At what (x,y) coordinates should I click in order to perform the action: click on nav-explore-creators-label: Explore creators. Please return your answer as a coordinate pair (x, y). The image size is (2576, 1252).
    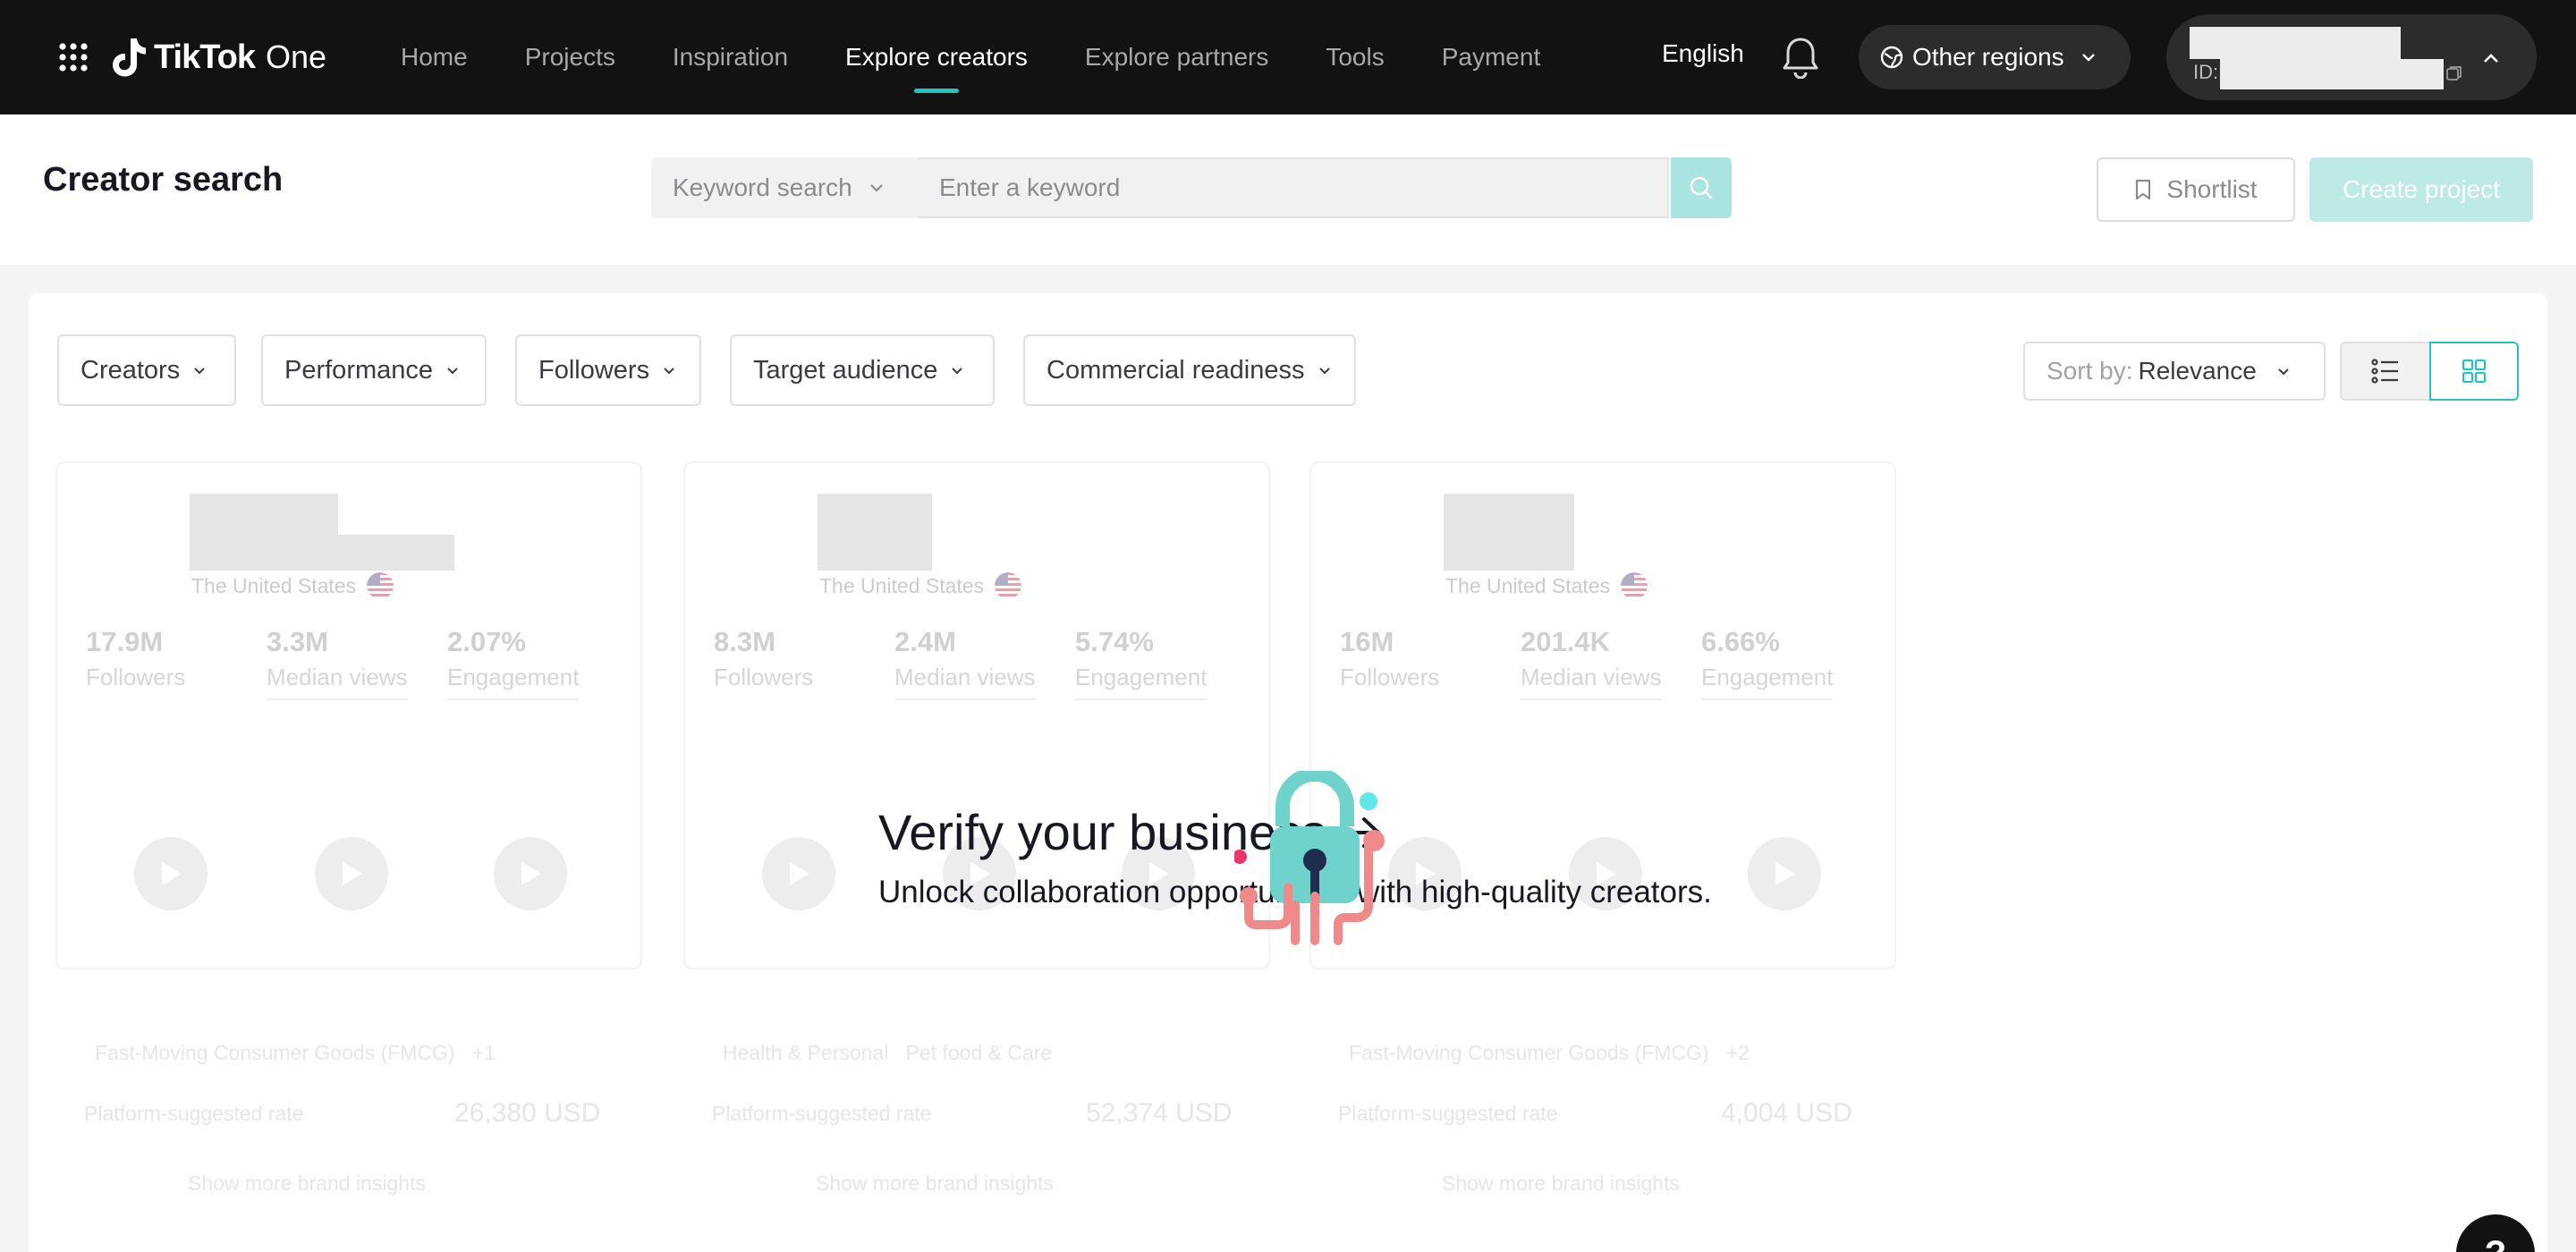
    Looking at the image, I should click on (936, 57).